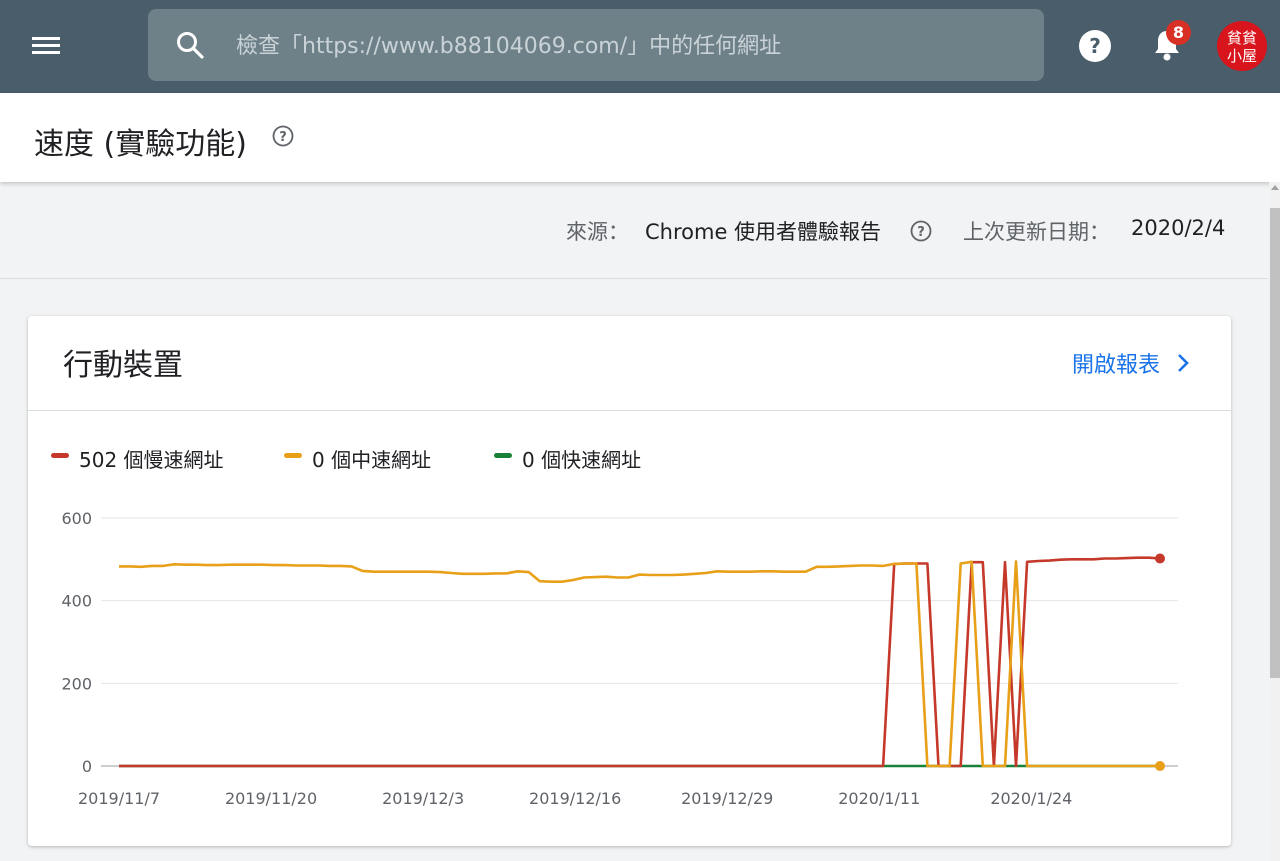 The width and height of the screenshot is (1280, 861). I want to click on top-app-bar: ? 8 貧貧 小屋, so click(640, 46).